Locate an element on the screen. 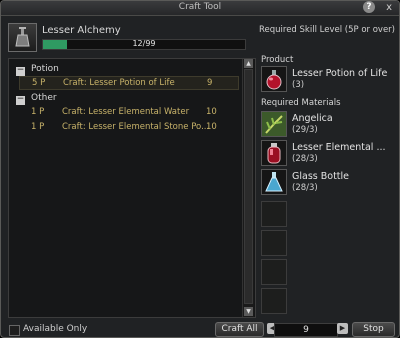 The height and width of the screenshot is (338, 400). recipe-name: Lesser Alchemy is located at coordinates (81, 30).